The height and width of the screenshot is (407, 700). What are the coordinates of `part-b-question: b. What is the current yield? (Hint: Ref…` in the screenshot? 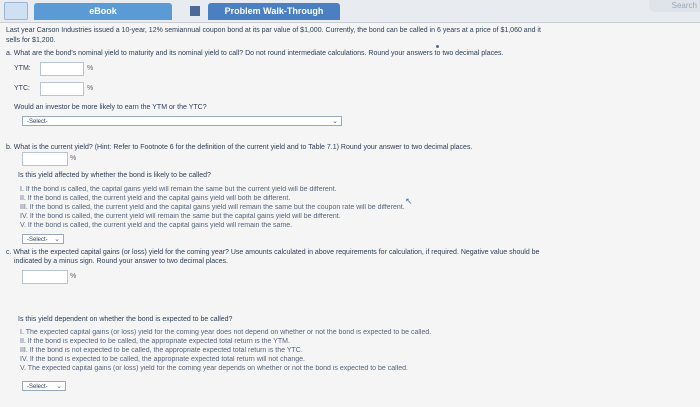 It's located at (239, 147).